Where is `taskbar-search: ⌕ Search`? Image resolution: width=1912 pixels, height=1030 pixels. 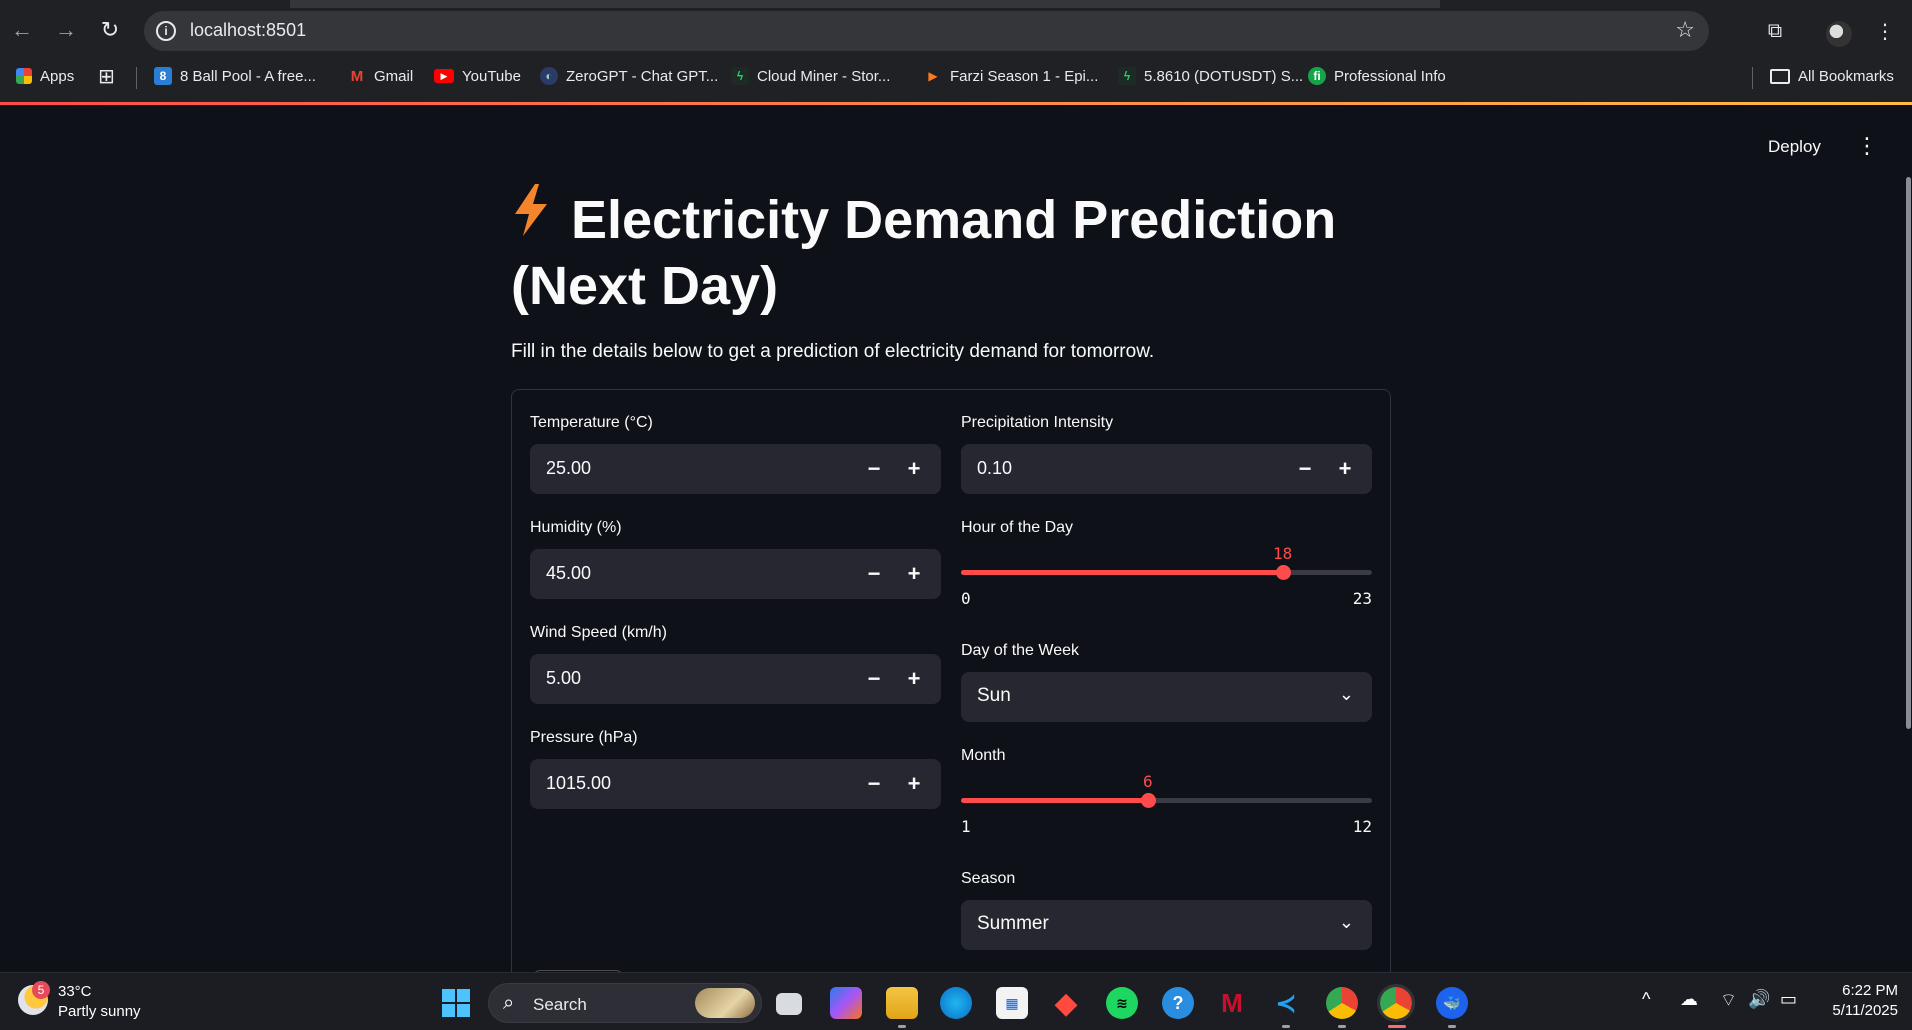
taskbar-search: ⌕ Search is located at coordinates (625, 1003).